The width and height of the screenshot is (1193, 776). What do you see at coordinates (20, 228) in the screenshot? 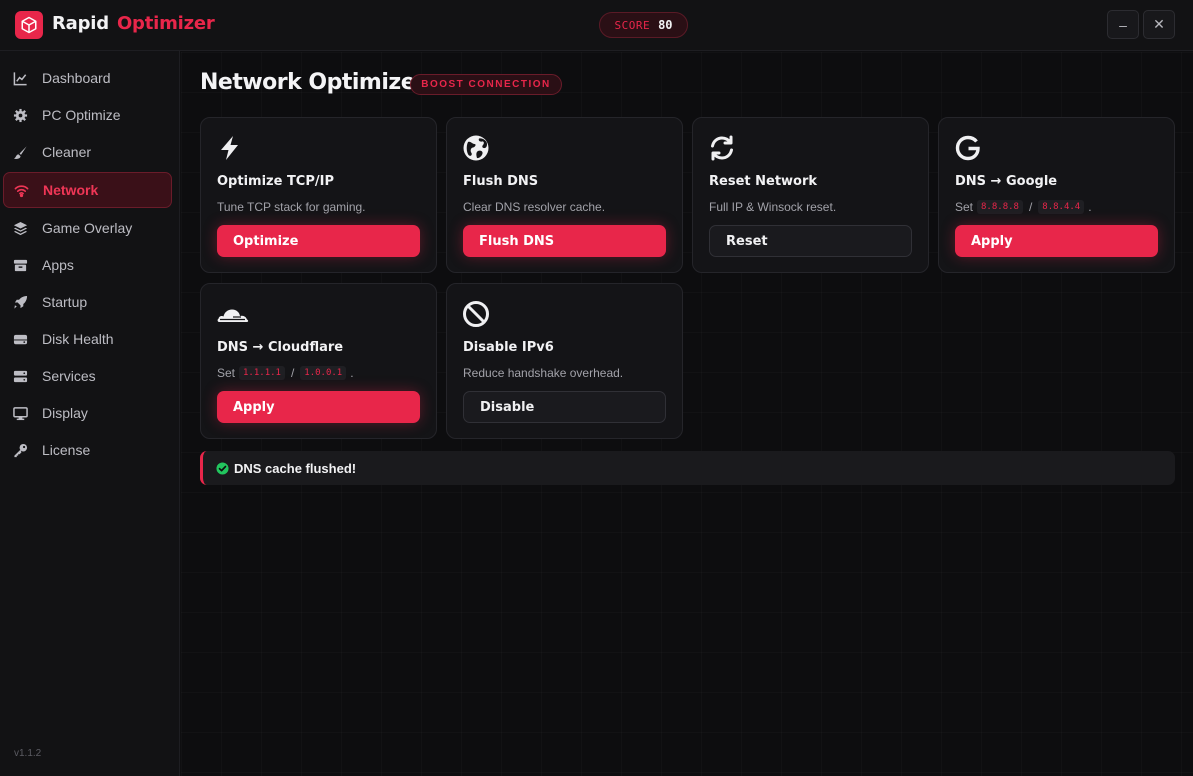
I see `layers-icon` at bounding box center [20, 228].